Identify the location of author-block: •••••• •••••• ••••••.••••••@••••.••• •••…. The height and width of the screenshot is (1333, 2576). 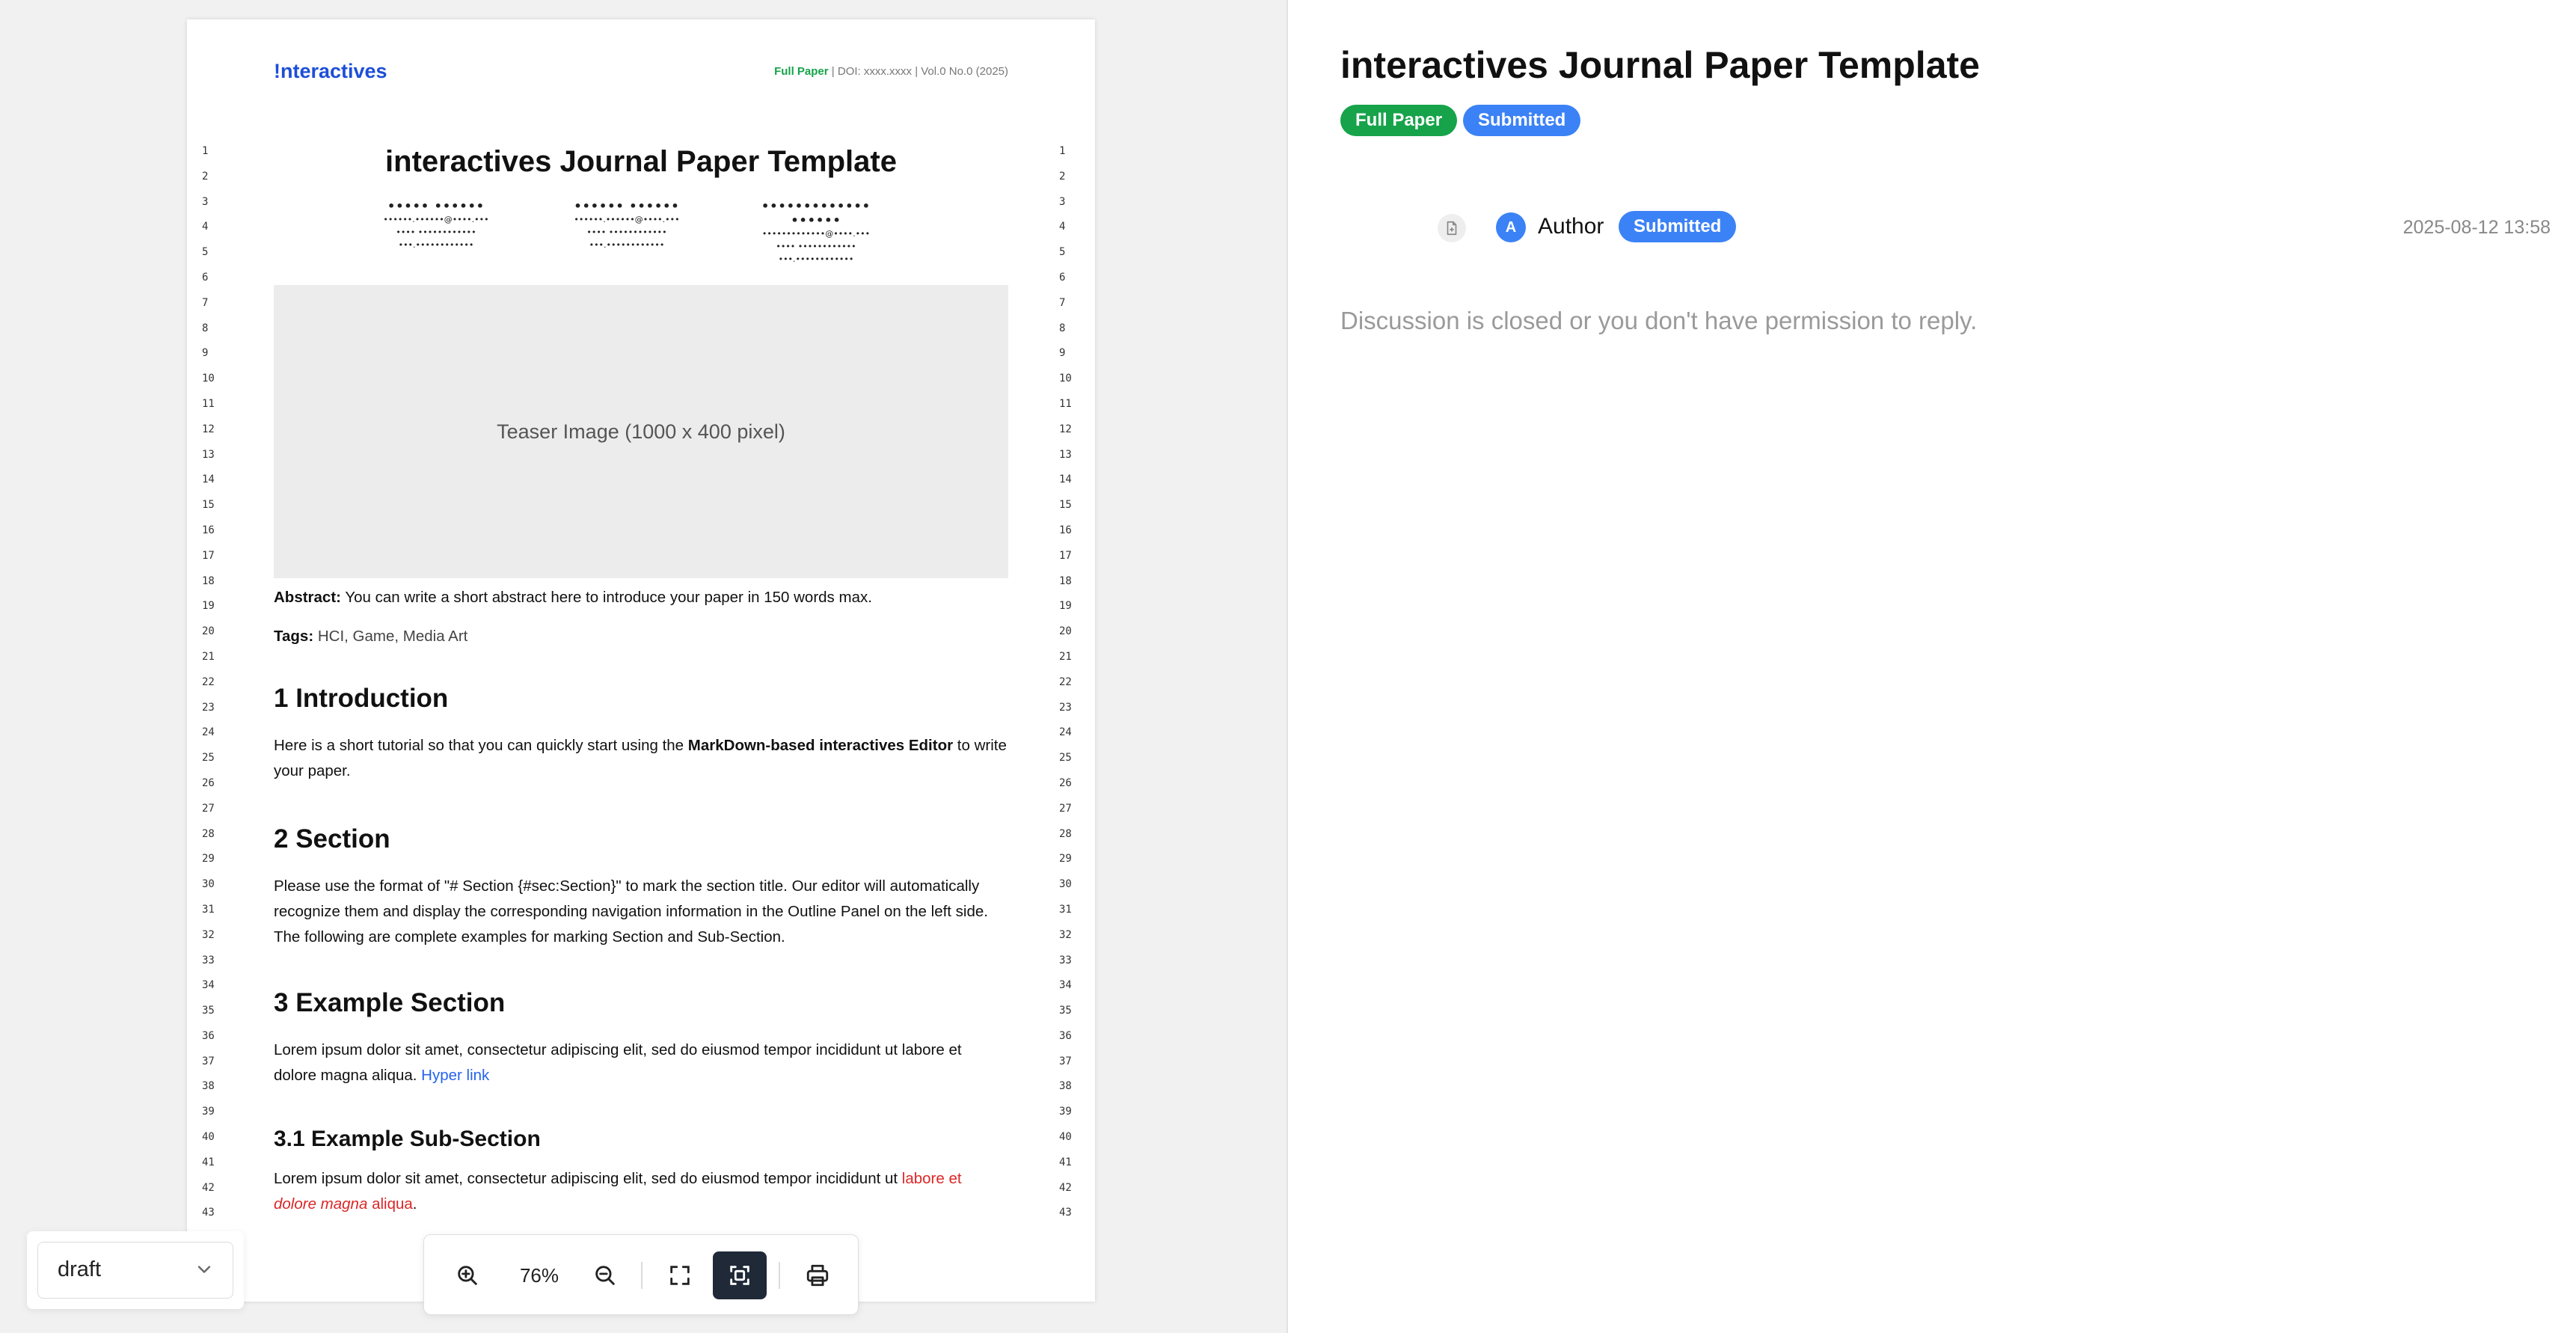
(627, 225).